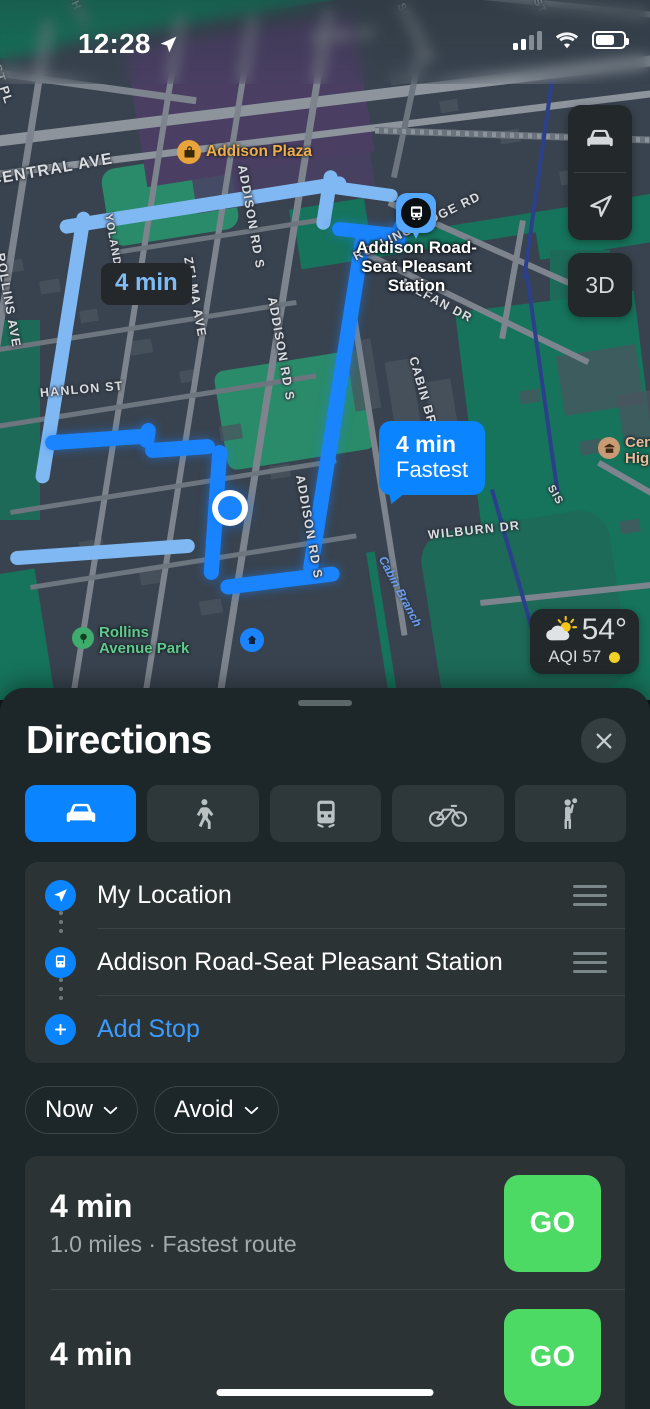 The height and width of the screenshot is (1409, 650). Describe the element at coordinates (173, 1223) in the screenshot. I see `route-summary: 4 min 1.0 miles · Fastest route` at that location.